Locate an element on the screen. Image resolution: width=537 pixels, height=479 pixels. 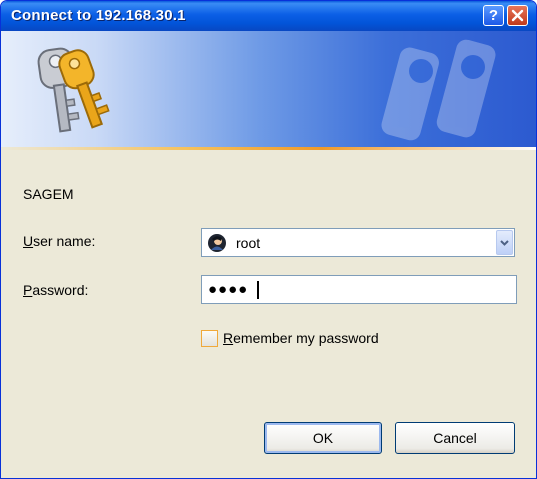
keys-watermark-icon is located at coordinates (438, 90).